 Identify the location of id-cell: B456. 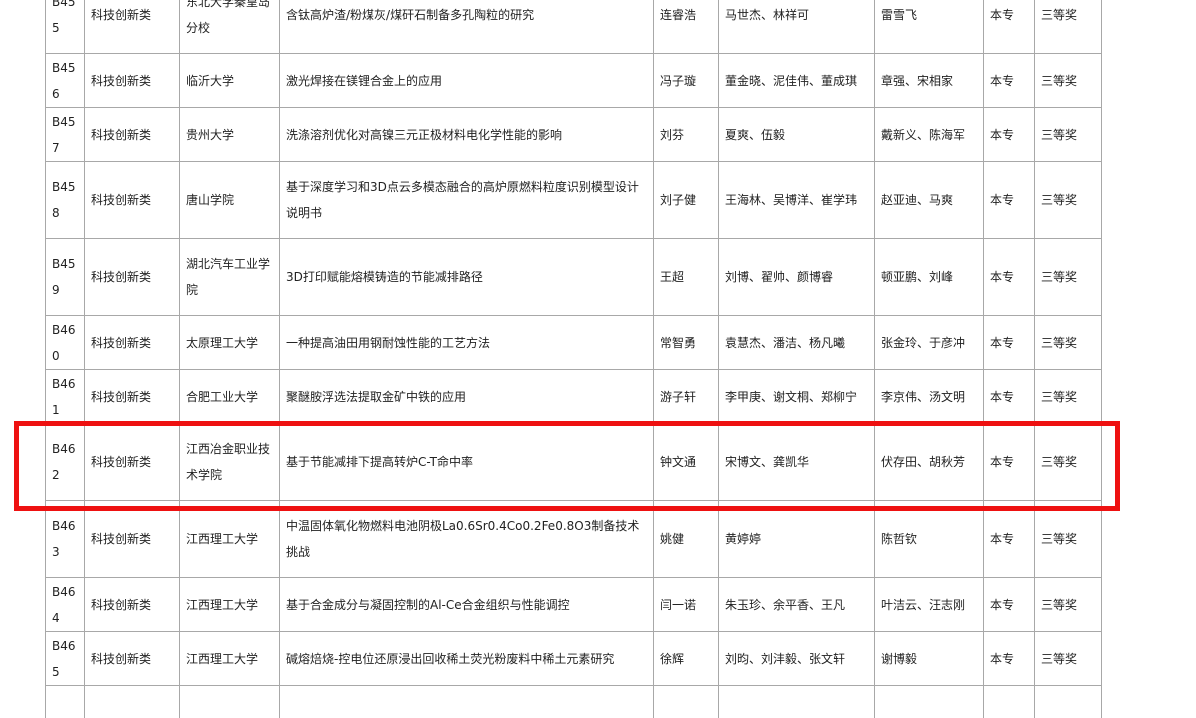
(65, 80).